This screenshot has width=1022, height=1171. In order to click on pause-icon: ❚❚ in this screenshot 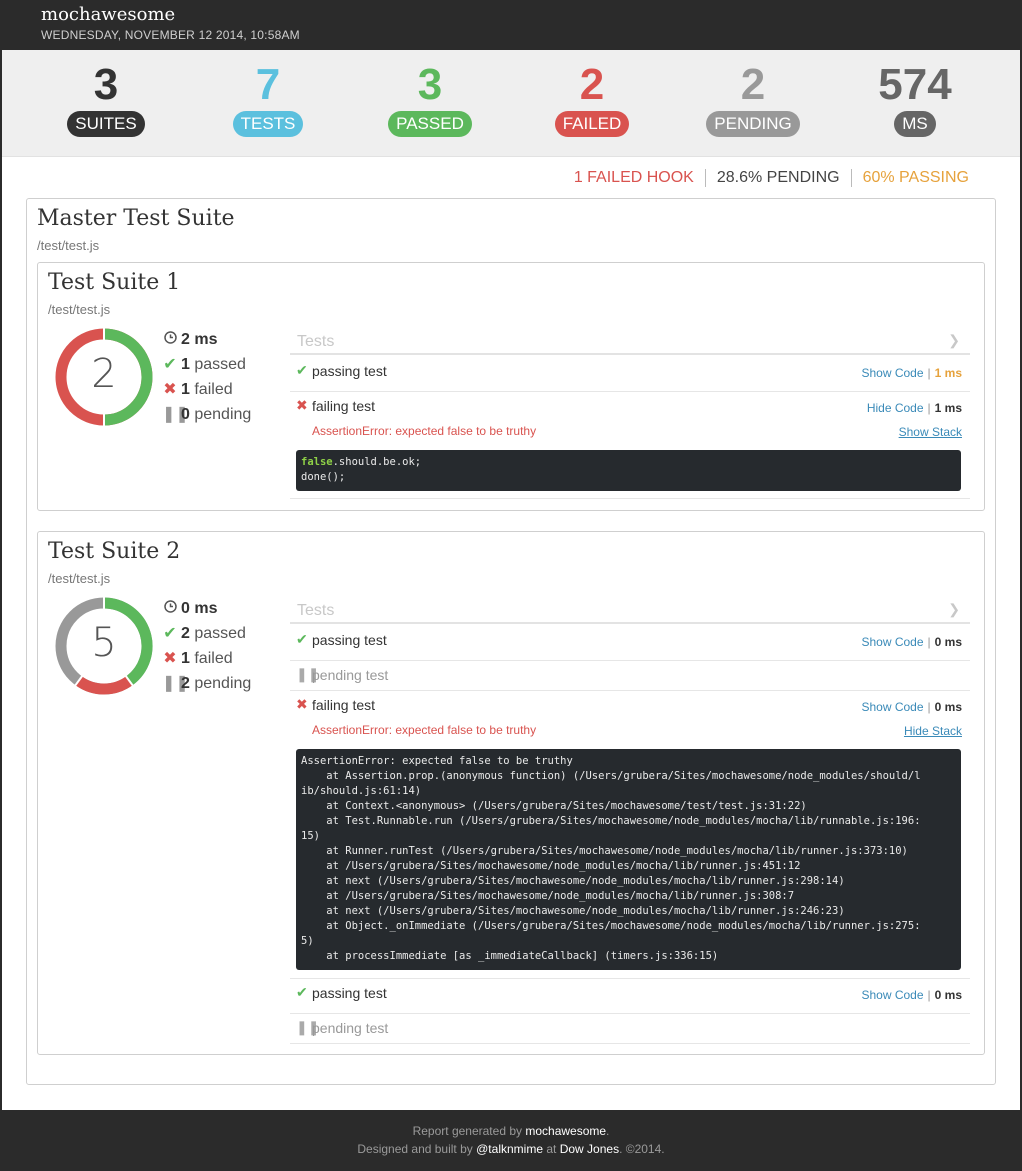, I will do `click(175, 414)`.